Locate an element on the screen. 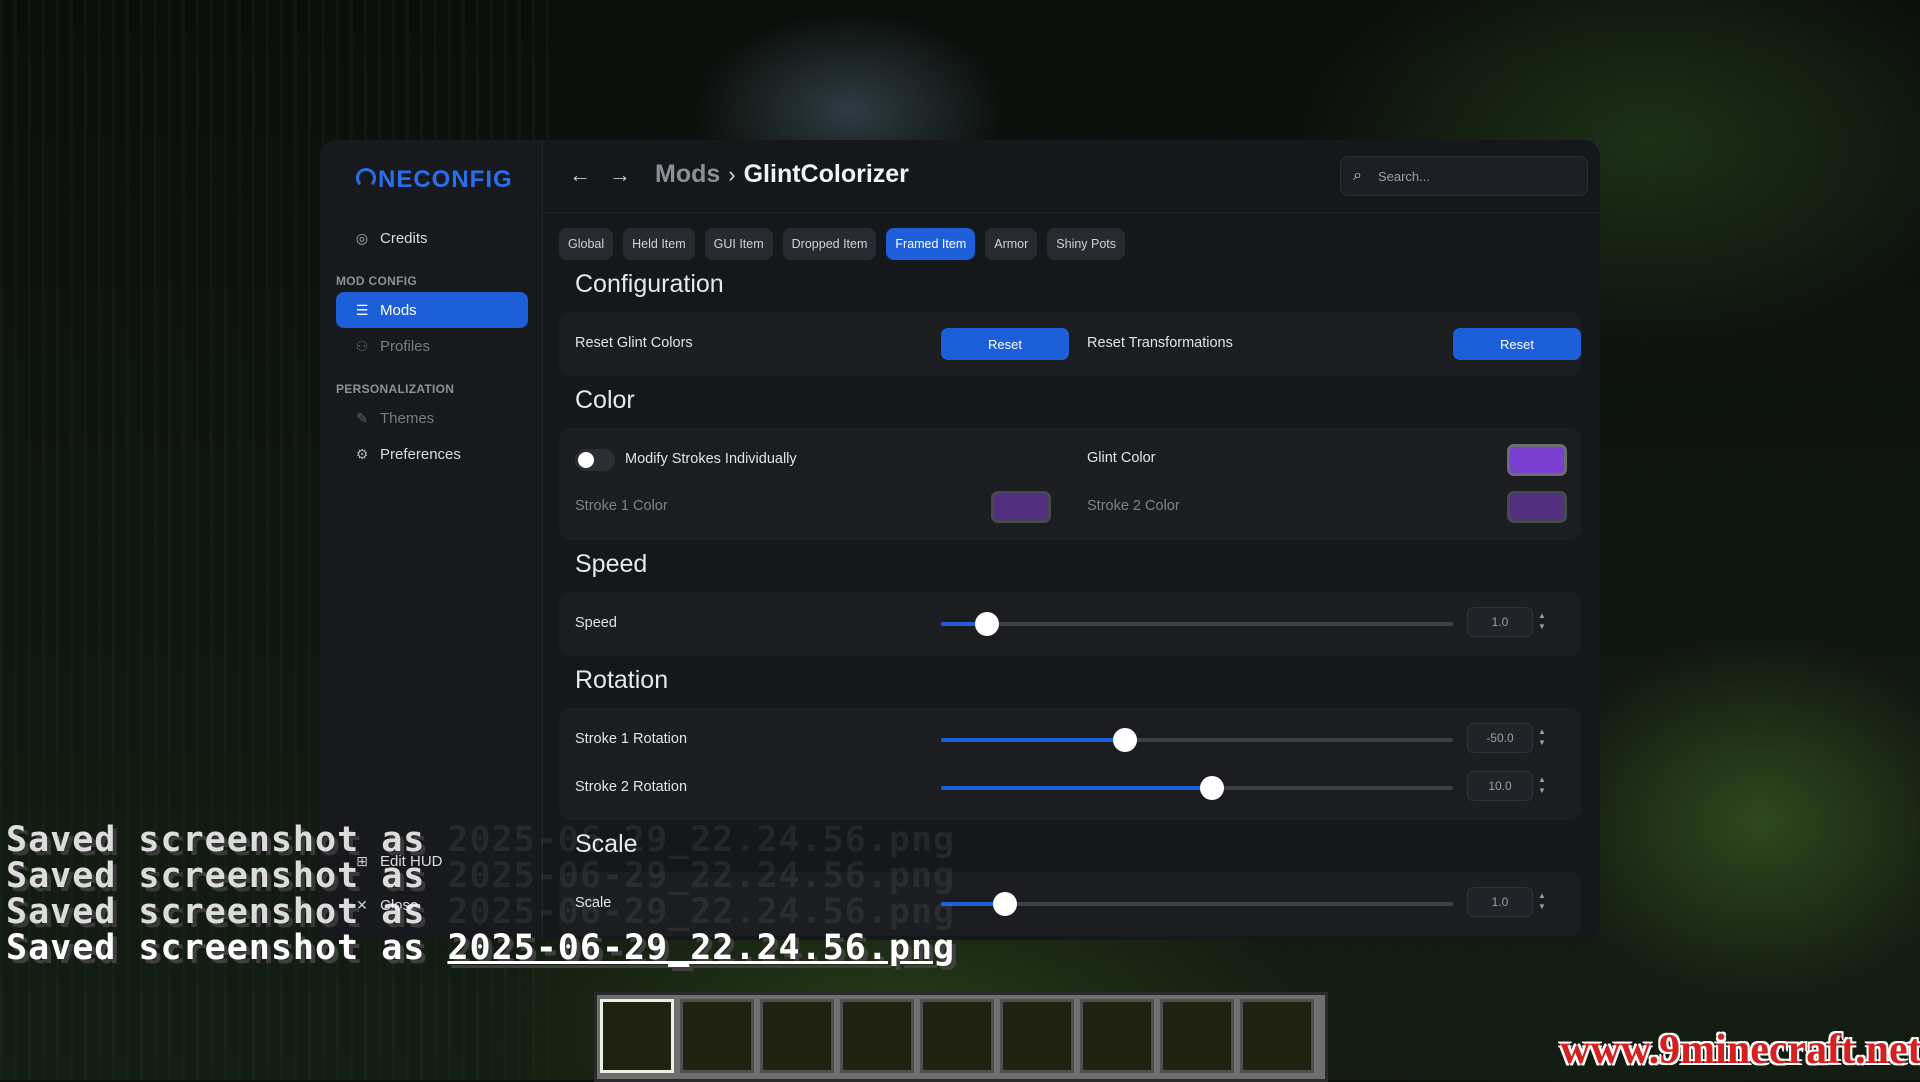  speed-stepper: ▲ ▼ is located at coordinates (1542, 621).